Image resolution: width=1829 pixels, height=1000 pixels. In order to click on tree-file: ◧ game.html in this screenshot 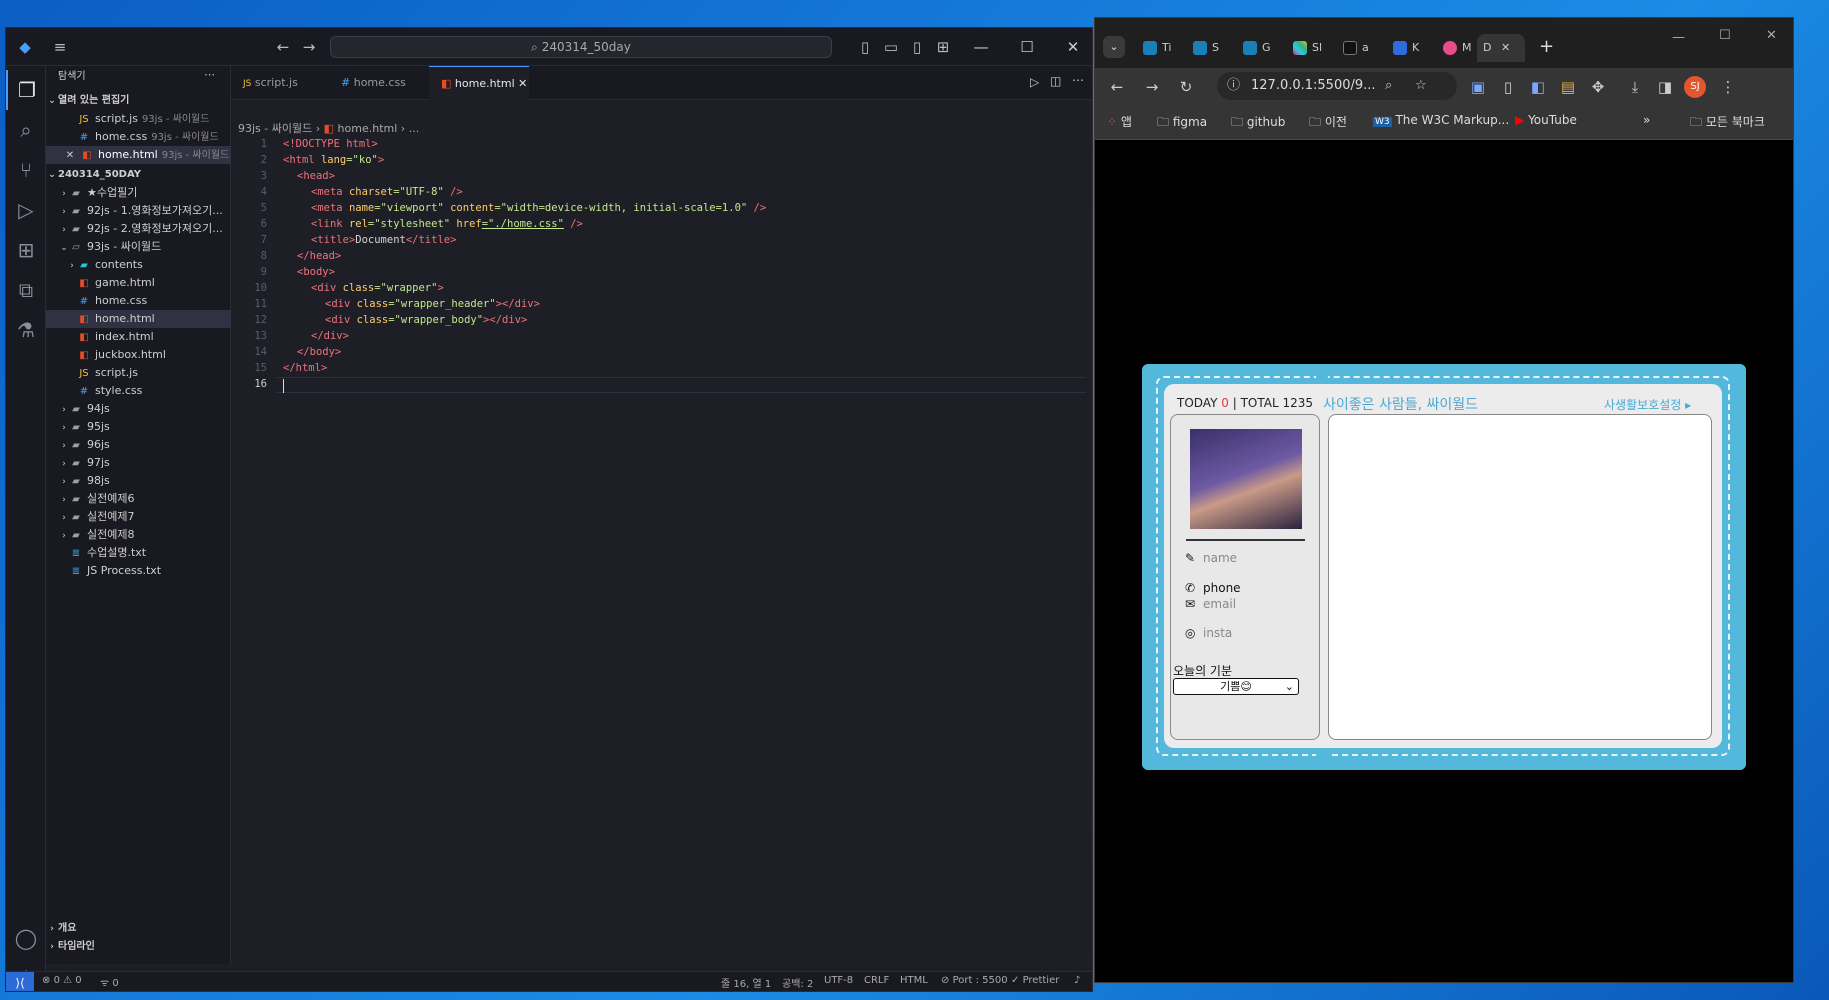, I will do `click(138, 283)`.